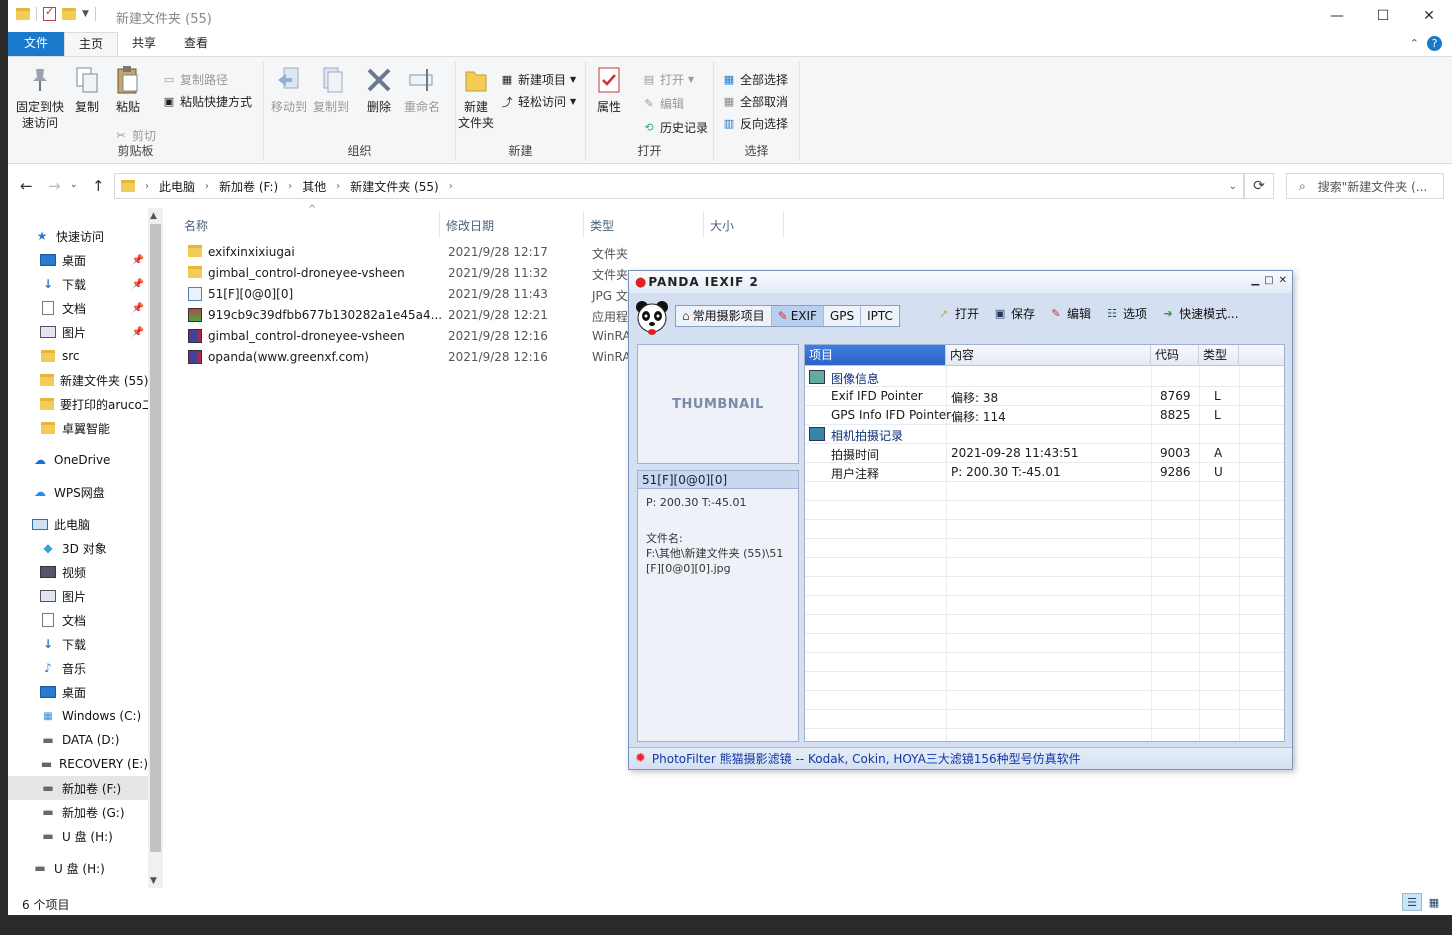 This screenshot has width=1452, height=935. What do you see at coordinates (1044, 377) in the screenshot?
I see `grid-category-row: 图像信息` at bounding box center [1044, 377].